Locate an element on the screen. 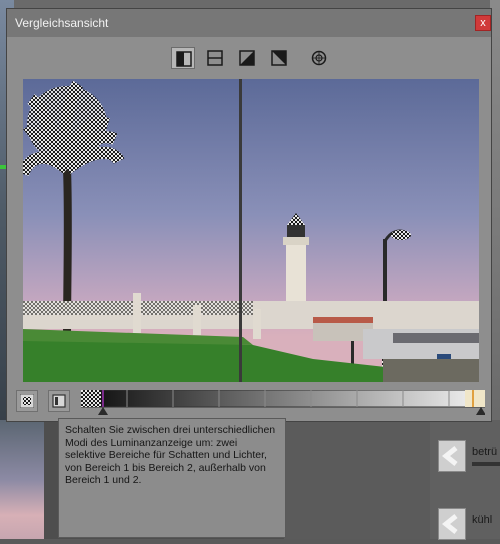 The height and width of the screenshot is (544, 500). luminance-range-slider is located at coordinates (283, 402).